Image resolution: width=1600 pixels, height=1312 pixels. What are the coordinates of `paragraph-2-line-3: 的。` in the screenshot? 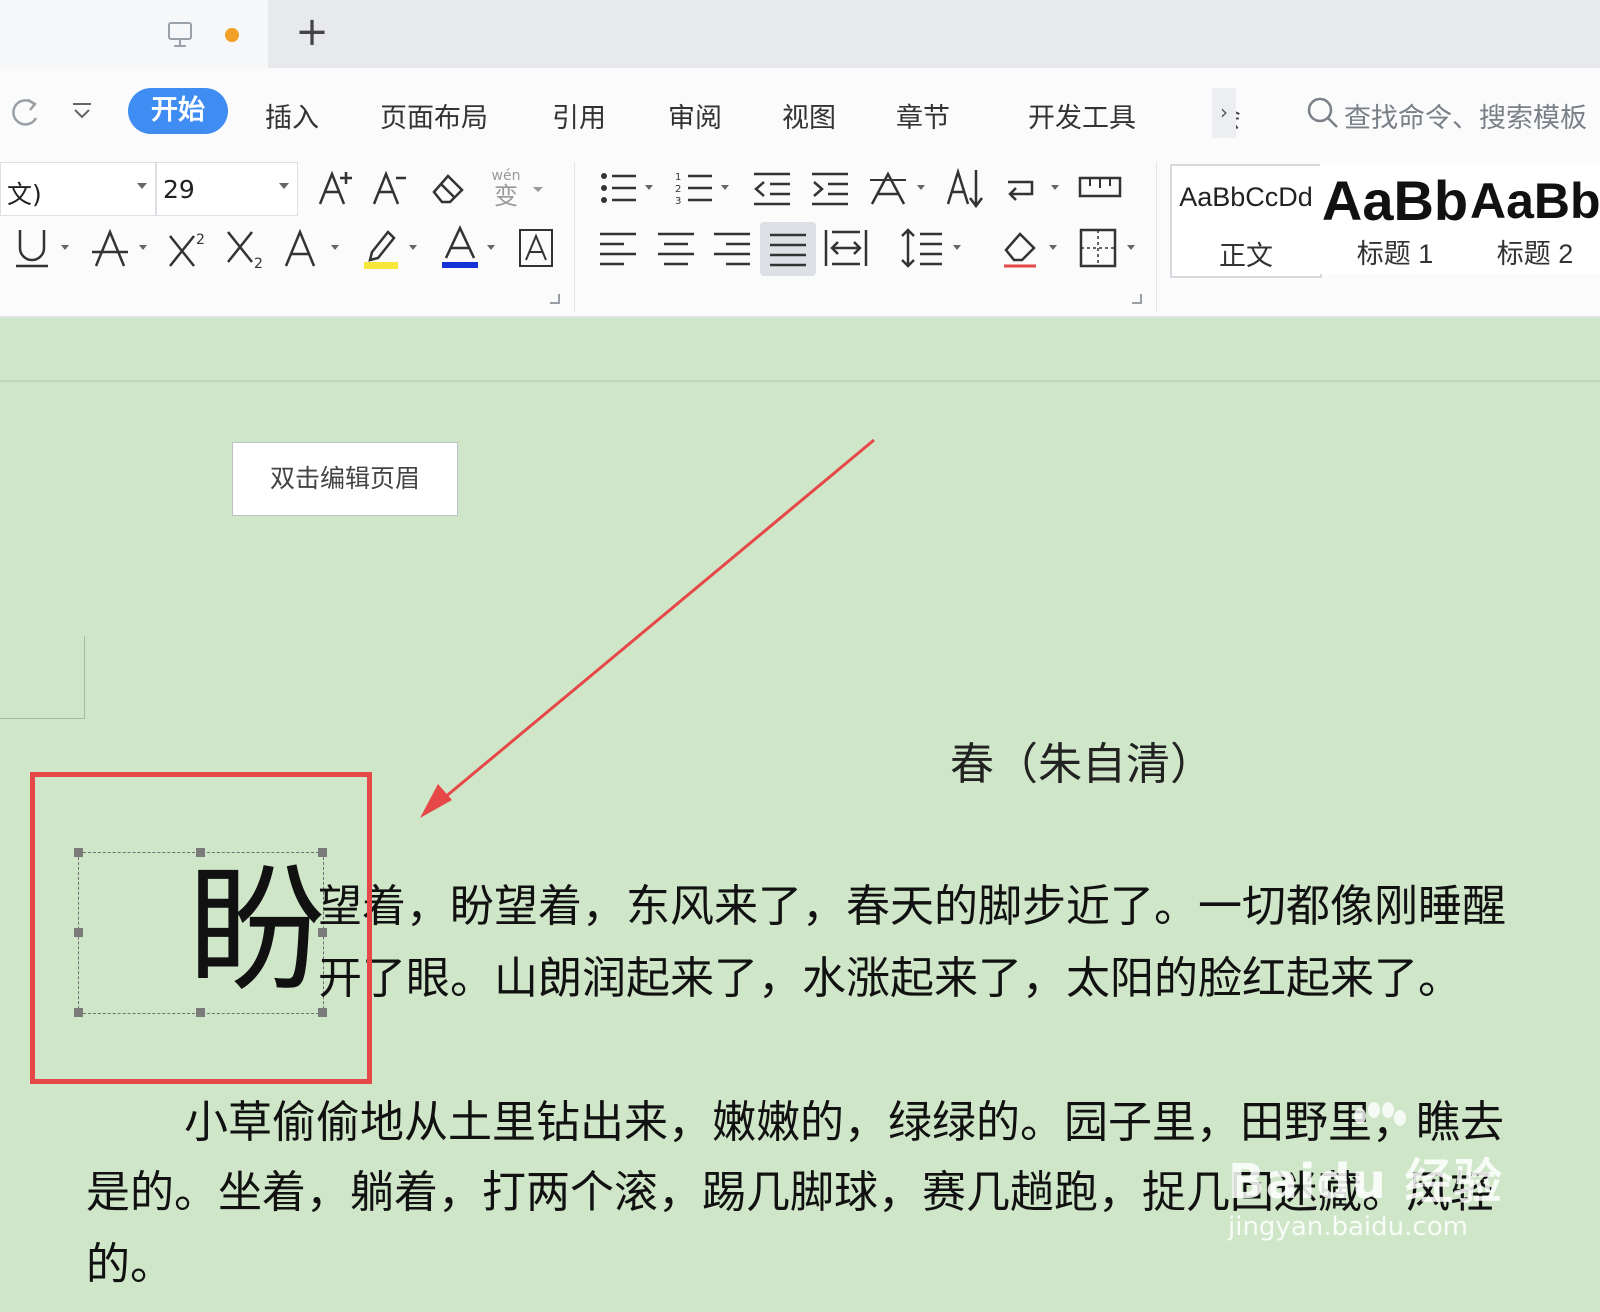 It's located at (130, 1260).